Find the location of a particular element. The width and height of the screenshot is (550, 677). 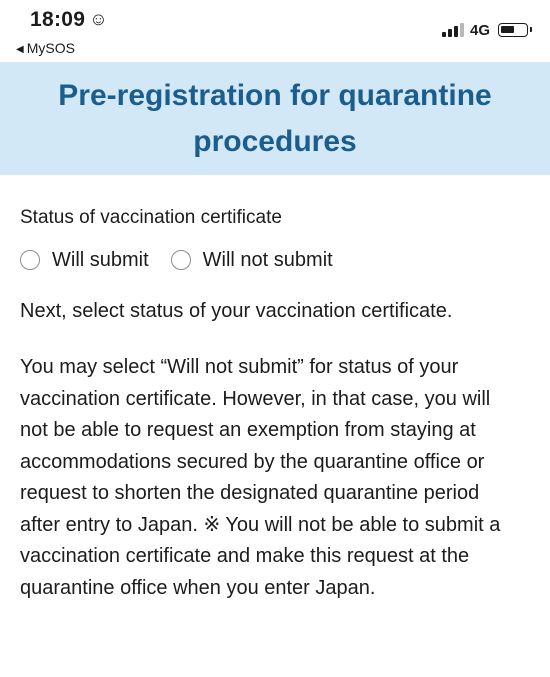

radio-will-submit-label: Will submit is located at coordinates (100, 260).